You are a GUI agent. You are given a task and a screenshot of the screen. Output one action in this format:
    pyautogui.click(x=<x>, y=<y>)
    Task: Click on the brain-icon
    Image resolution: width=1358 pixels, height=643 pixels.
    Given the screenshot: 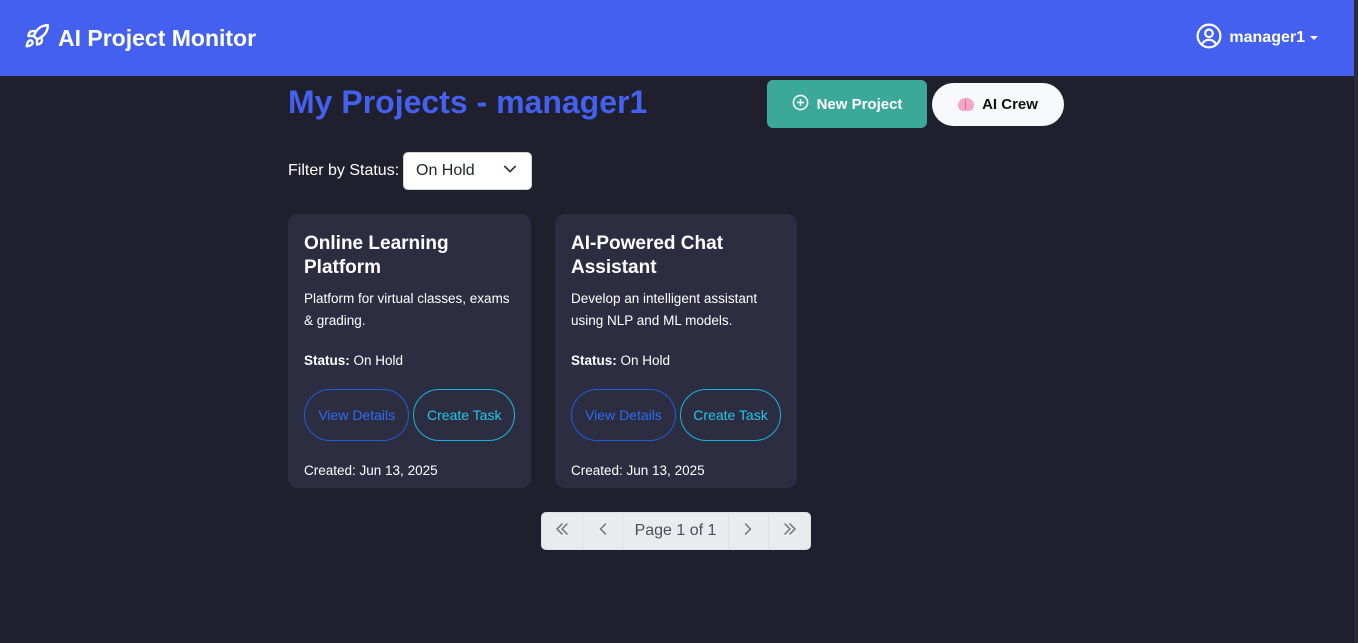 What is the action you would take?
    pyautogui.click(x=966, y=104)
    